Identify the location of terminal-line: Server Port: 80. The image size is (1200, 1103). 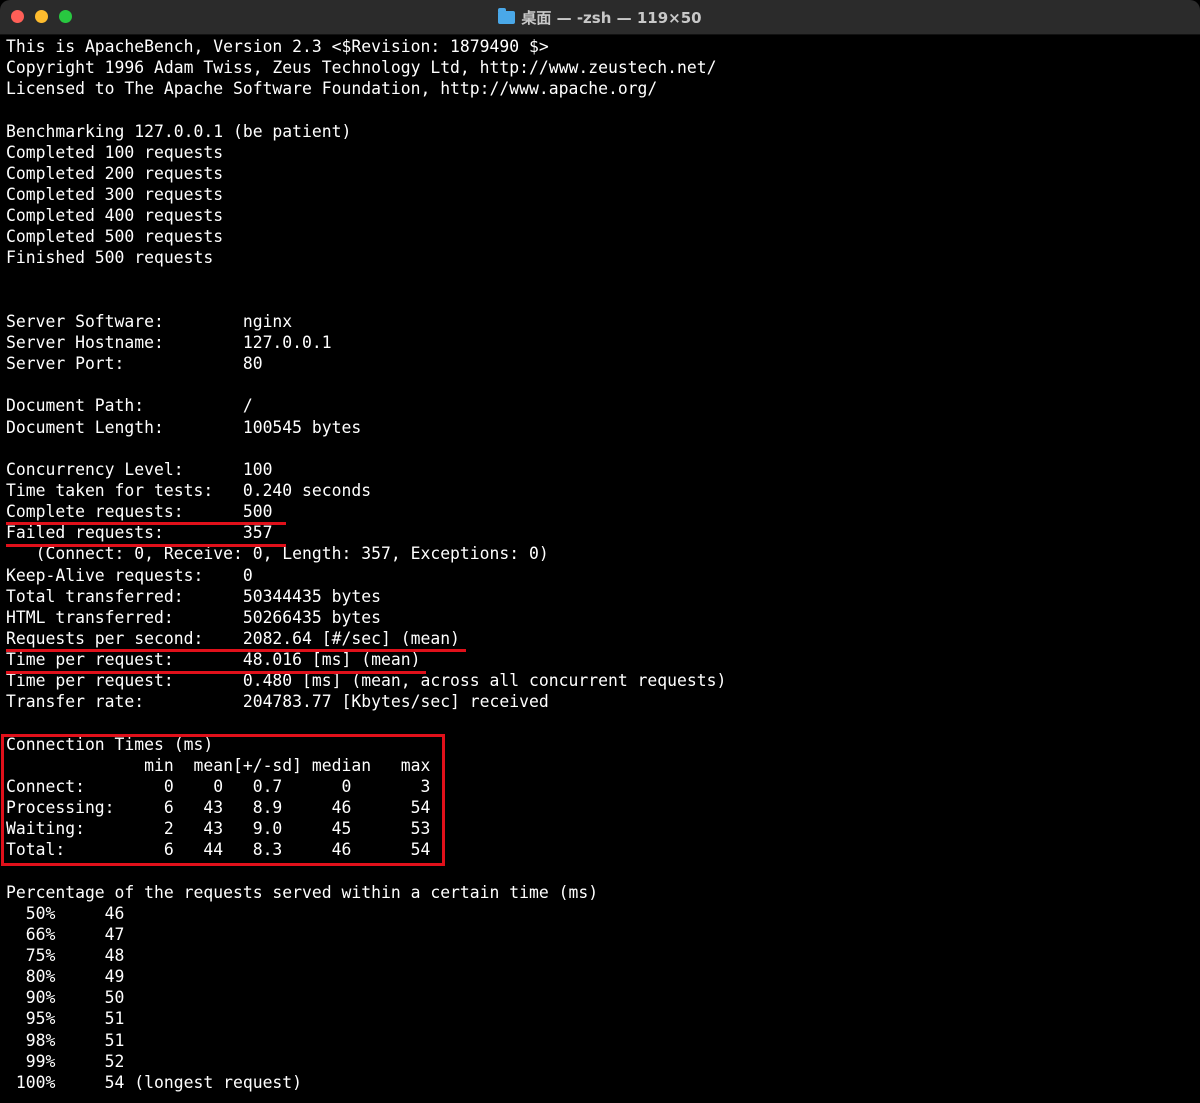
(134, 364).